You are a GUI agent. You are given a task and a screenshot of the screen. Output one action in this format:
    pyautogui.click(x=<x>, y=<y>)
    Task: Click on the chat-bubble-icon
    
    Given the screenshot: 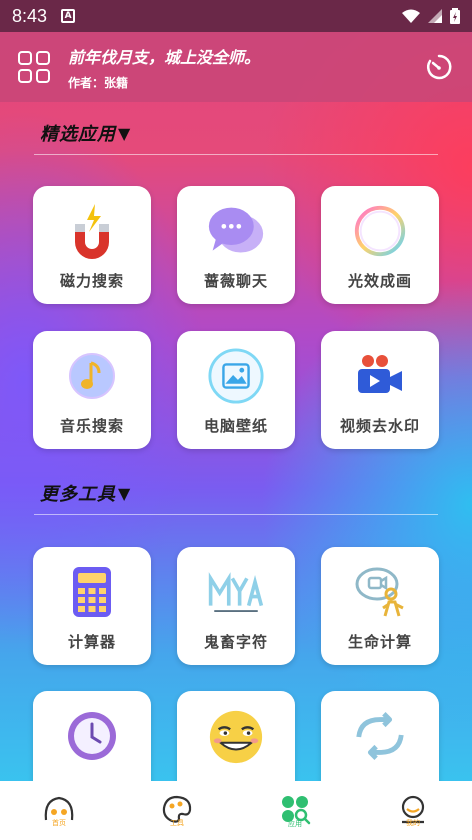 What is the action you would take?
    pyautogui.click(x=236, y=231)
    